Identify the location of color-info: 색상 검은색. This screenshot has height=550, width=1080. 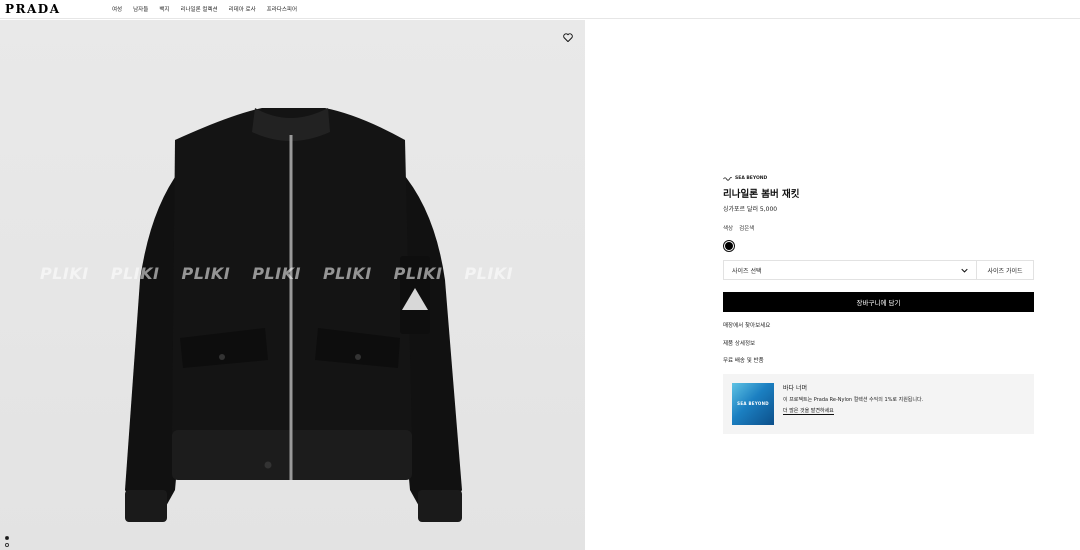
(878, 228).